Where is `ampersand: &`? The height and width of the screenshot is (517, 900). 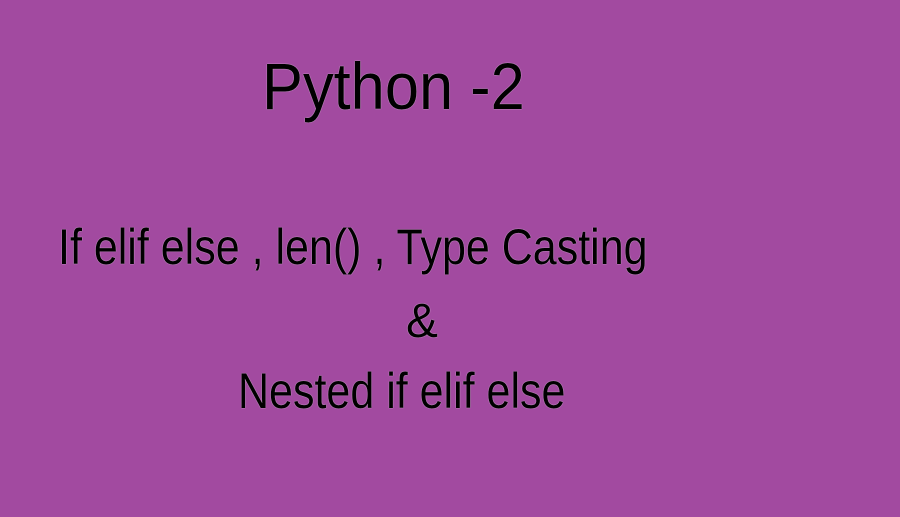 ampersand: & is located at coordinates (422, 321).